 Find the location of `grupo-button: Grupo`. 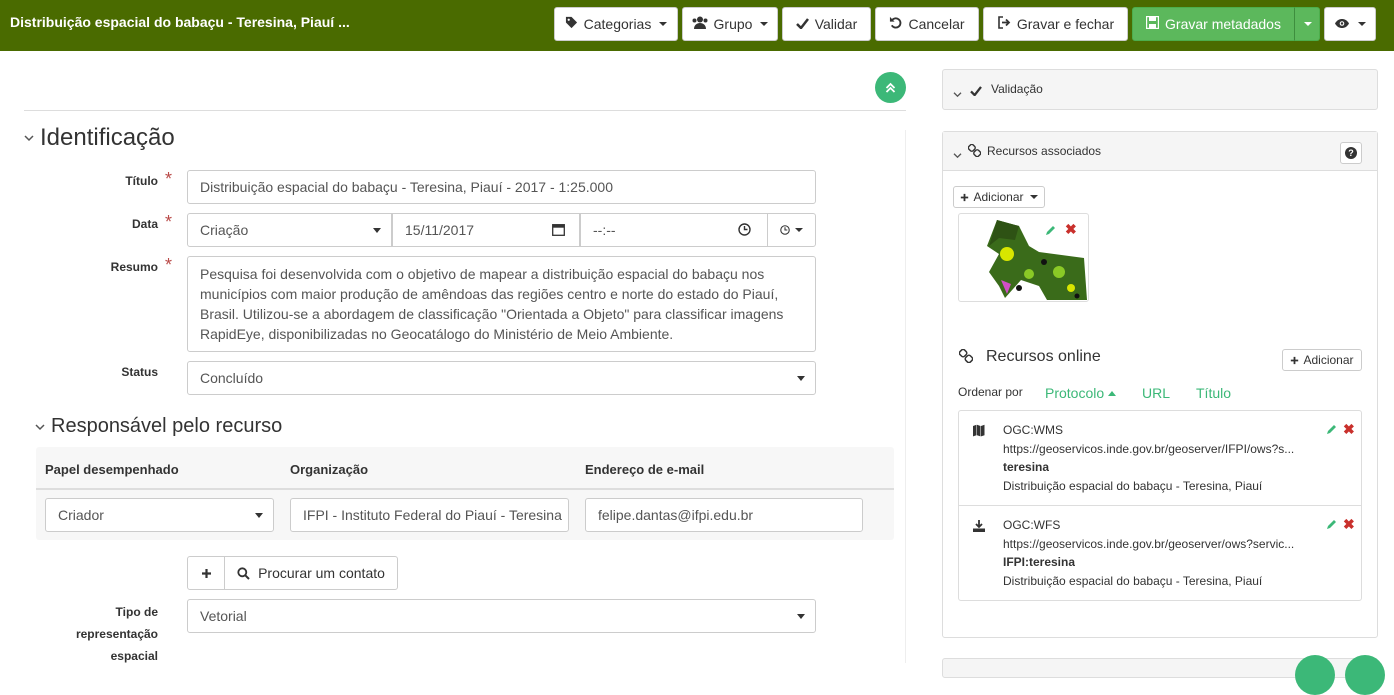

grupo-button: Grupo is located at coordinates (730, 24).